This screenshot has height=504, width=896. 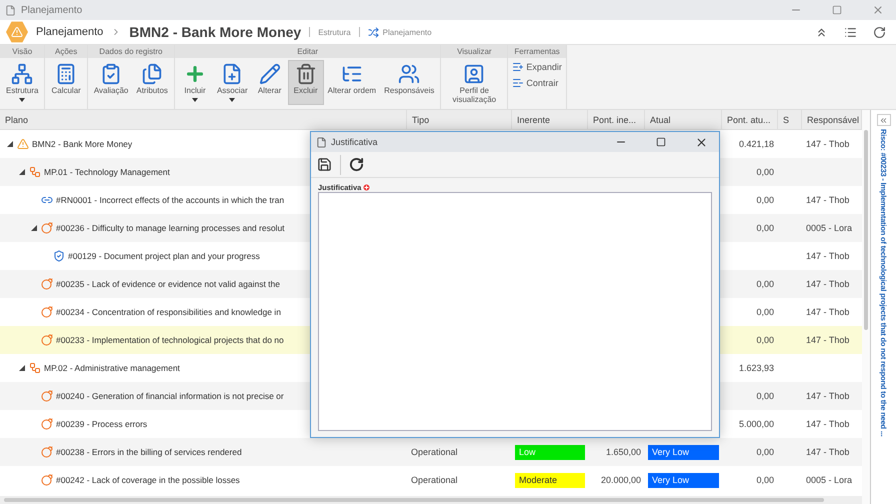 What do you see at coordinates (170, 228) in the screenshot?
I see `plan-item-label: #00236 - Difficulty to manage learning processes and resolut` at bounding box center [170, 228].